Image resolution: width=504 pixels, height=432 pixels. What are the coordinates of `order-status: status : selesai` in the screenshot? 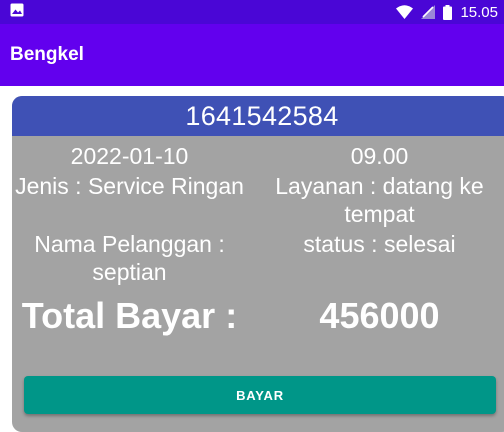 It's located at (379, 244).